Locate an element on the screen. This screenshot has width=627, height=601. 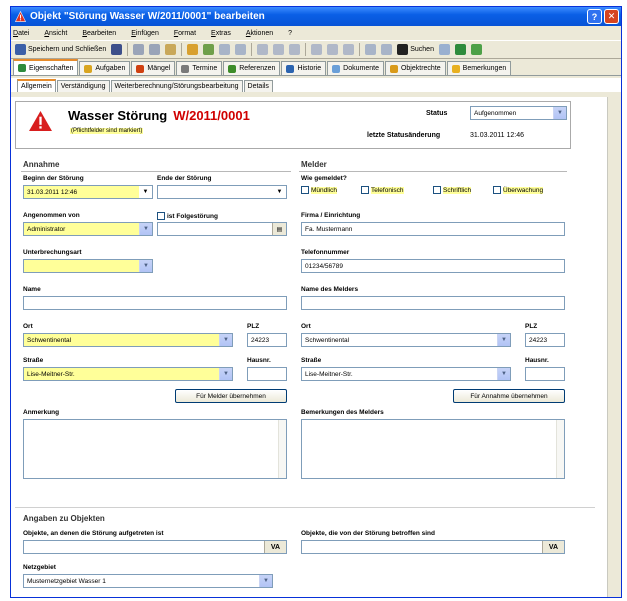
network-select: Musternetzgebiet Wasser 1 ▼ is located at coordinates (148, 581).